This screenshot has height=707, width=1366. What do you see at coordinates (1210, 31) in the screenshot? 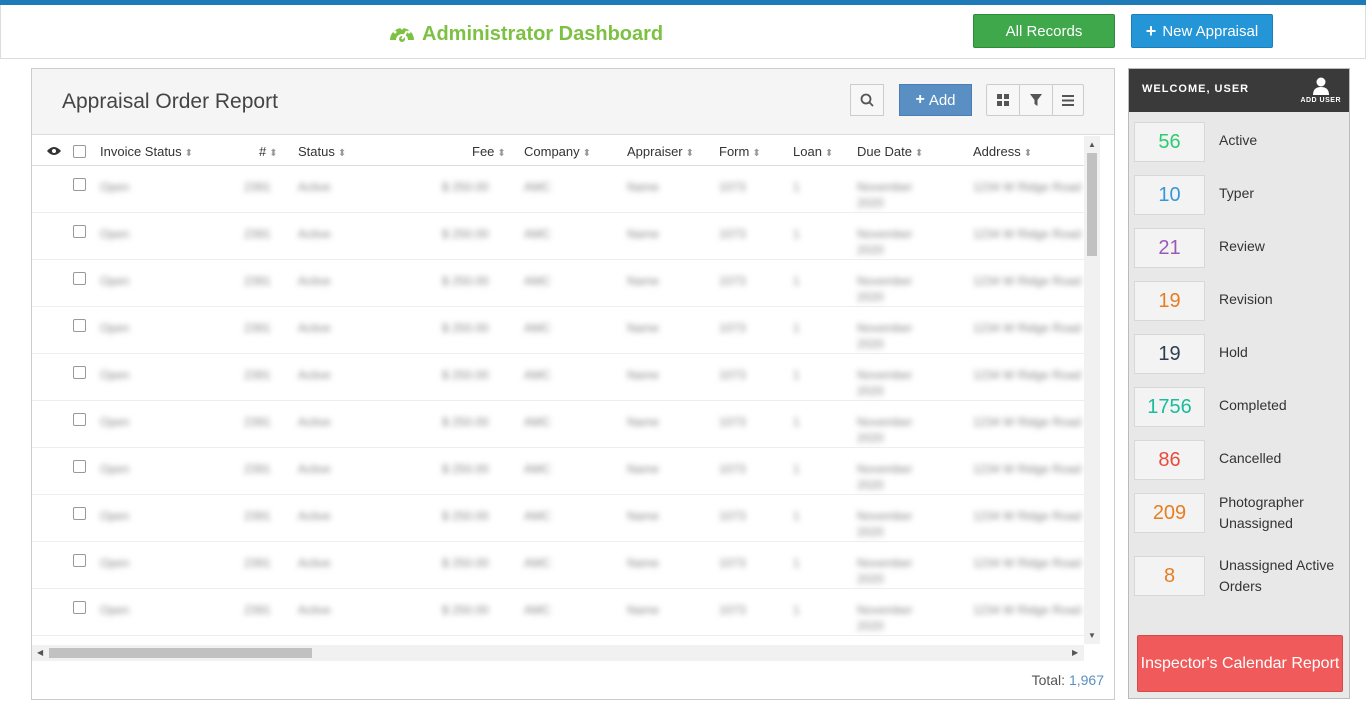
I see `new-appraisal-label: New Appraisal` at bounding box center [1210, 31].